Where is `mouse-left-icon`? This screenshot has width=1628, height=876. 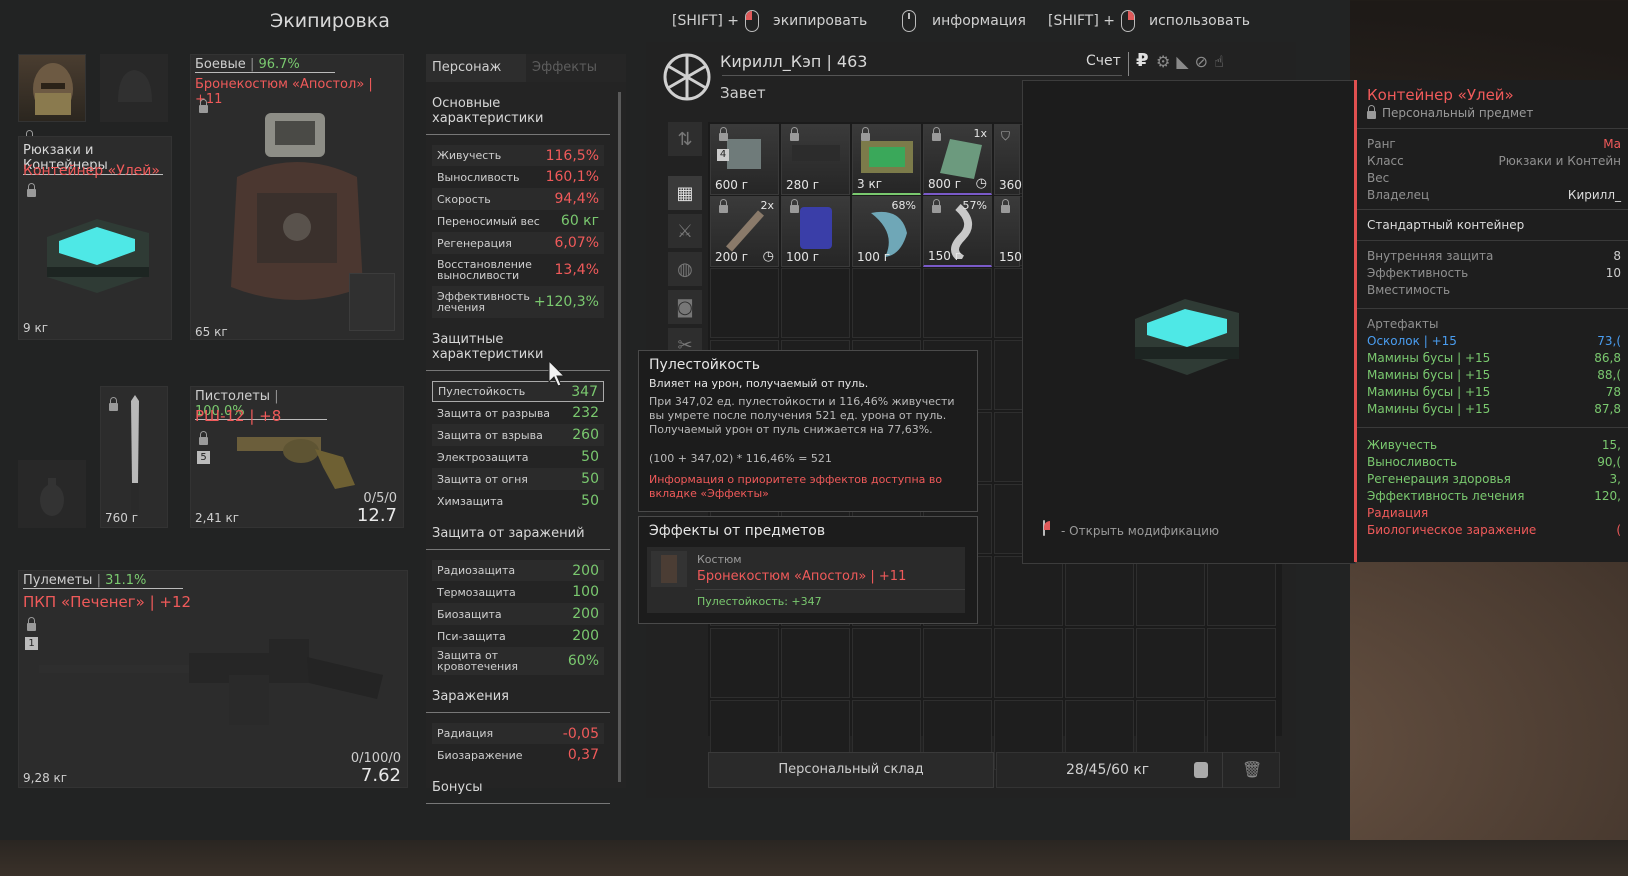
mouse-left-icon is located at coordinates (752, 21).